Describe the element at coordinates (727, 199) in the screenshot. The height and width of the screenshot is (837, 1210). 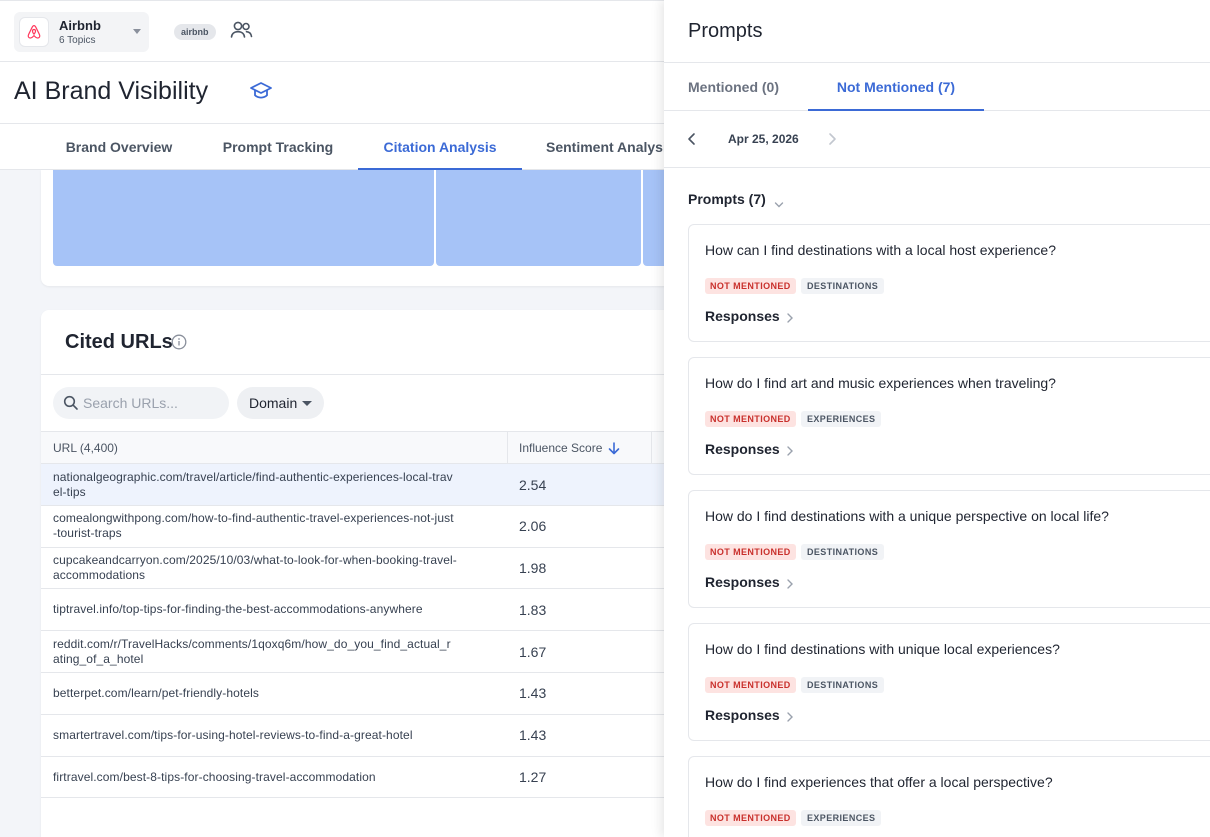
I see `prompts-count-header: Prompts (7)` at that location.